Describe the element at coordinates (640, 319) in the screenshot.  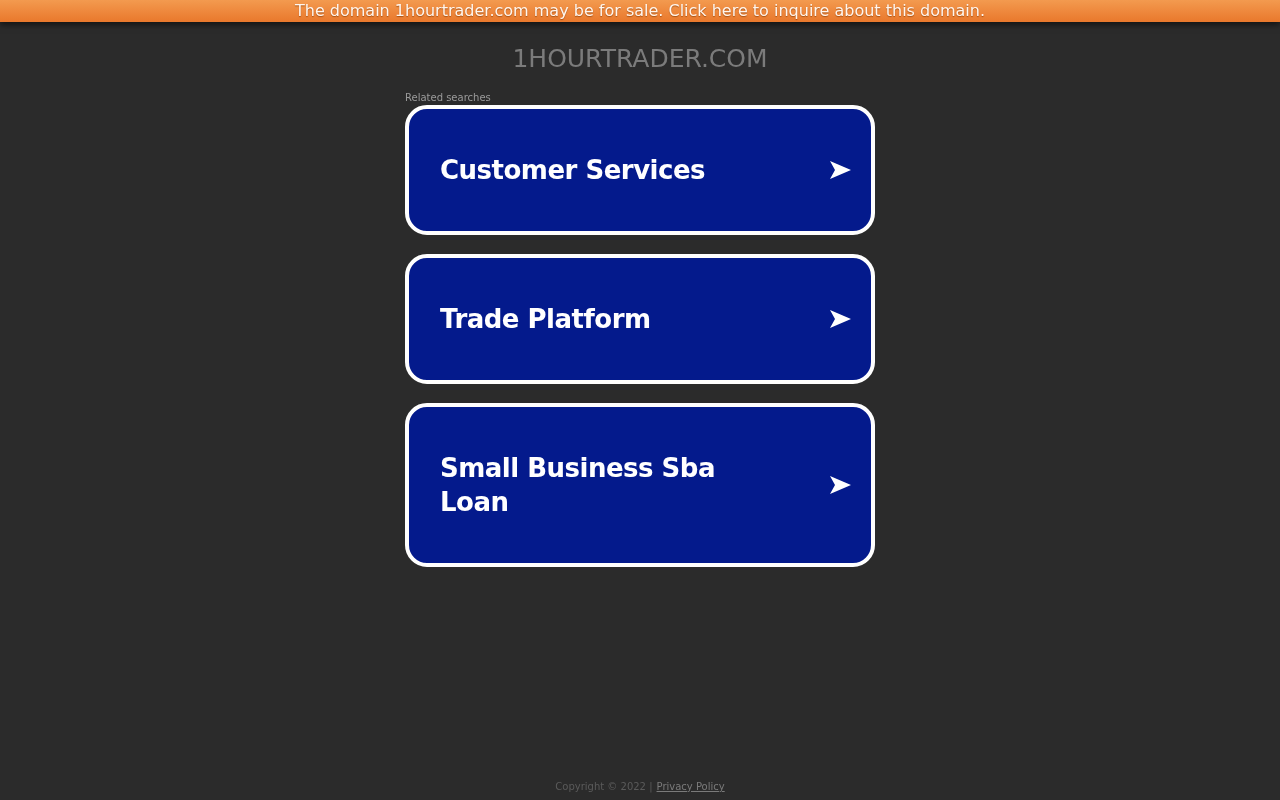
I see `search-link-card: Trade Platform` at that location.